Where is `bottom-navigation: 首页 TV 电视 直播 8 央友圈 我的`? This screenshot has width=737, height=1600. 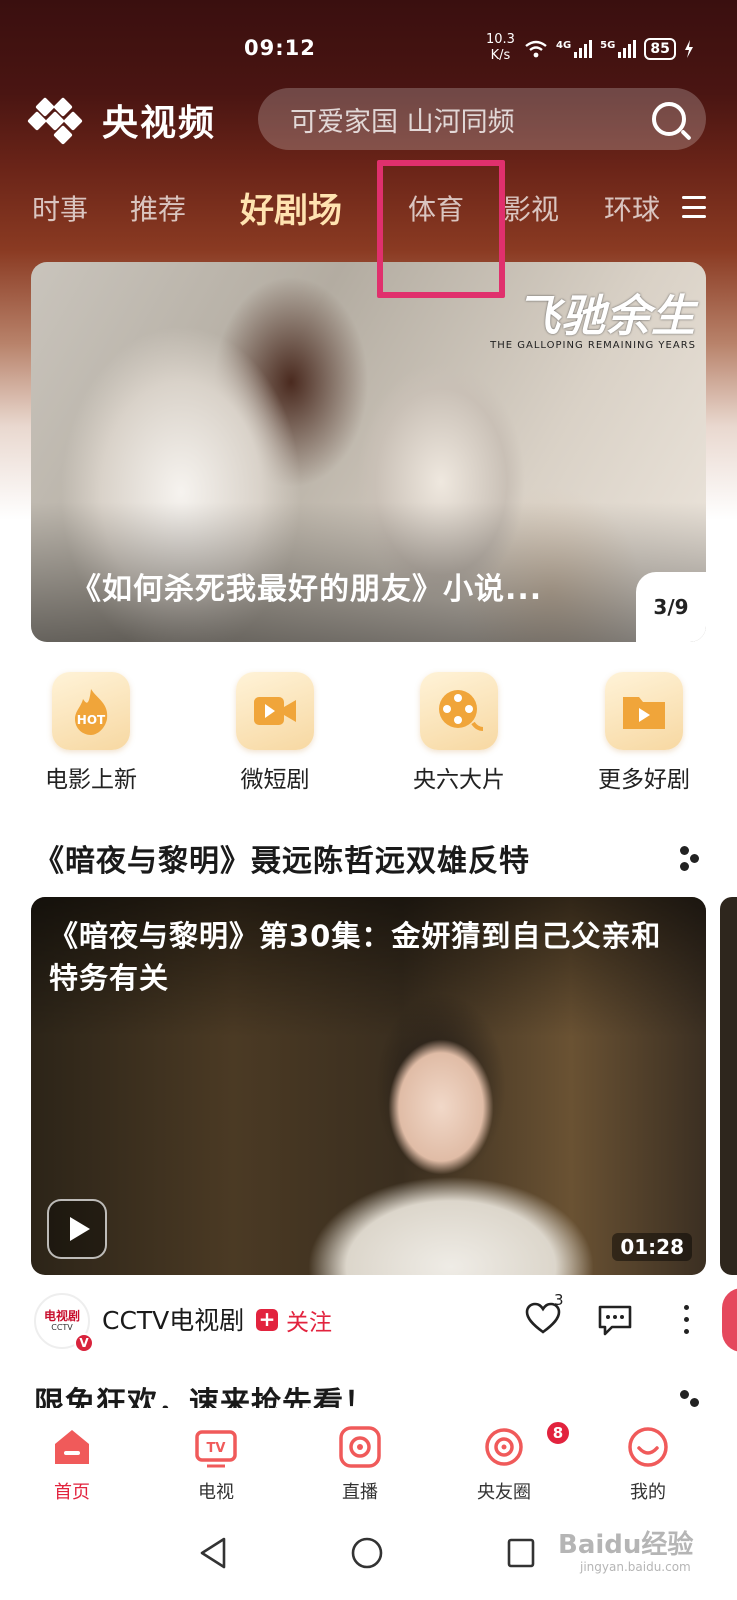
bottom-navigation: 首页 TV 电视 直播 8 央友圈 我的 is located at coordinates (368, 1462).